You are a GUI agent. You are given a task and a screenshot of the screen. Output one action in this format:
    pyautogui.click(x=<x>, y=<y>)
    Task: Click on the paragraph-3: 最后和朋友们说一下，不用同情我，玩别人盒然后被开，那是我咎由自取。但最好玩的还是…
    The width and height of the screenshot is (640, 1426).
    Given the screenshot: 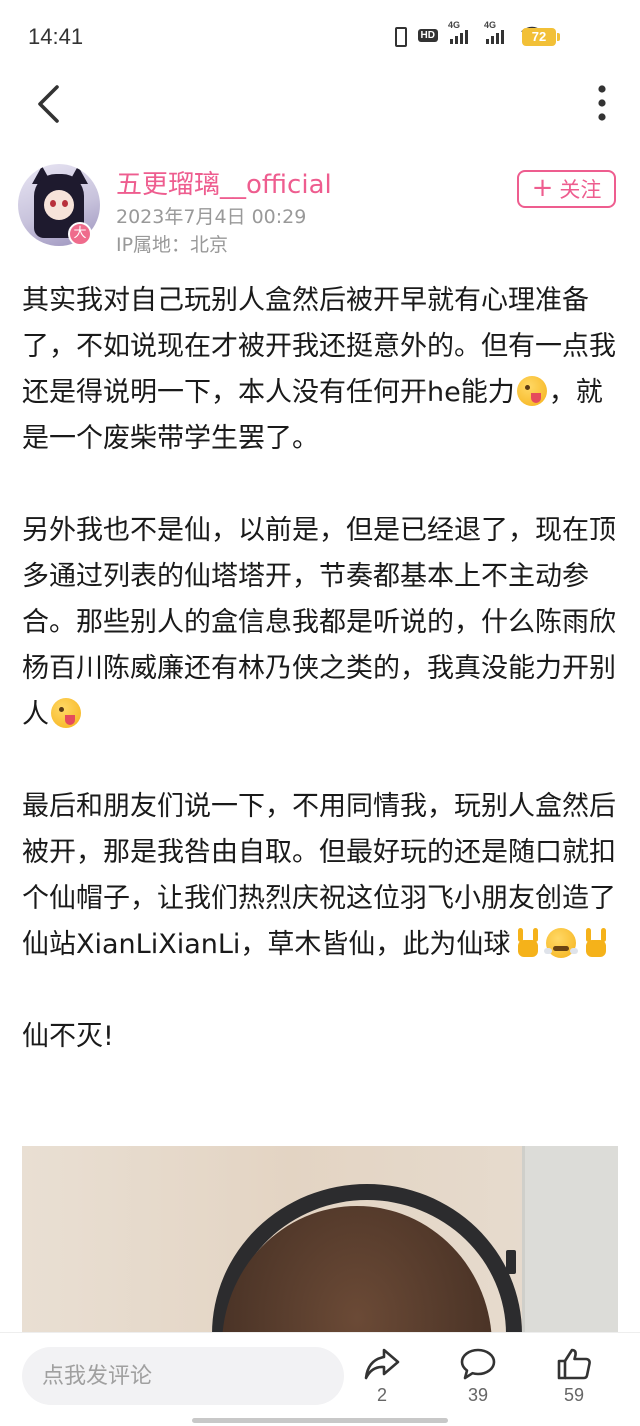 What is the action you would take?
    pyautogui.click(x=319, y=875)
    